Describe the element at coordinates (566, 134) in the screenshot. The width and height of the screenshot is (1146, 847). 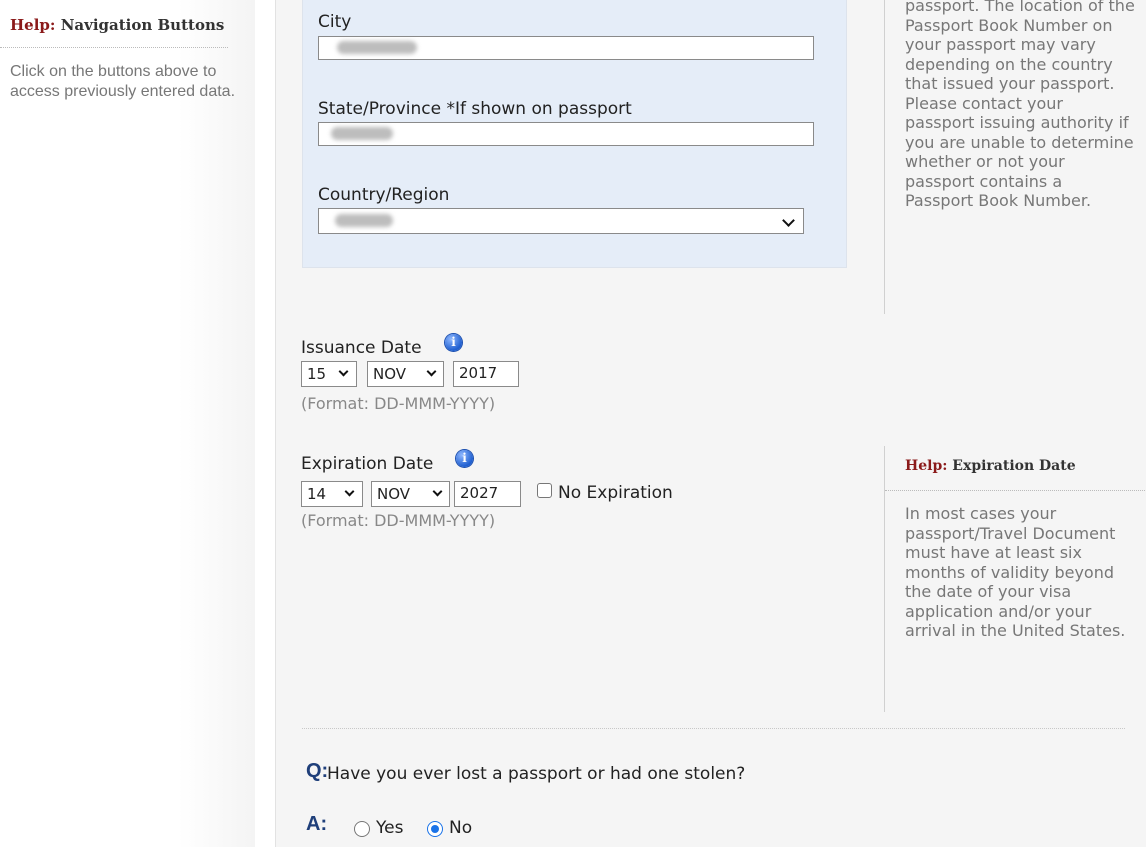
I see `state-province-input` at that location.